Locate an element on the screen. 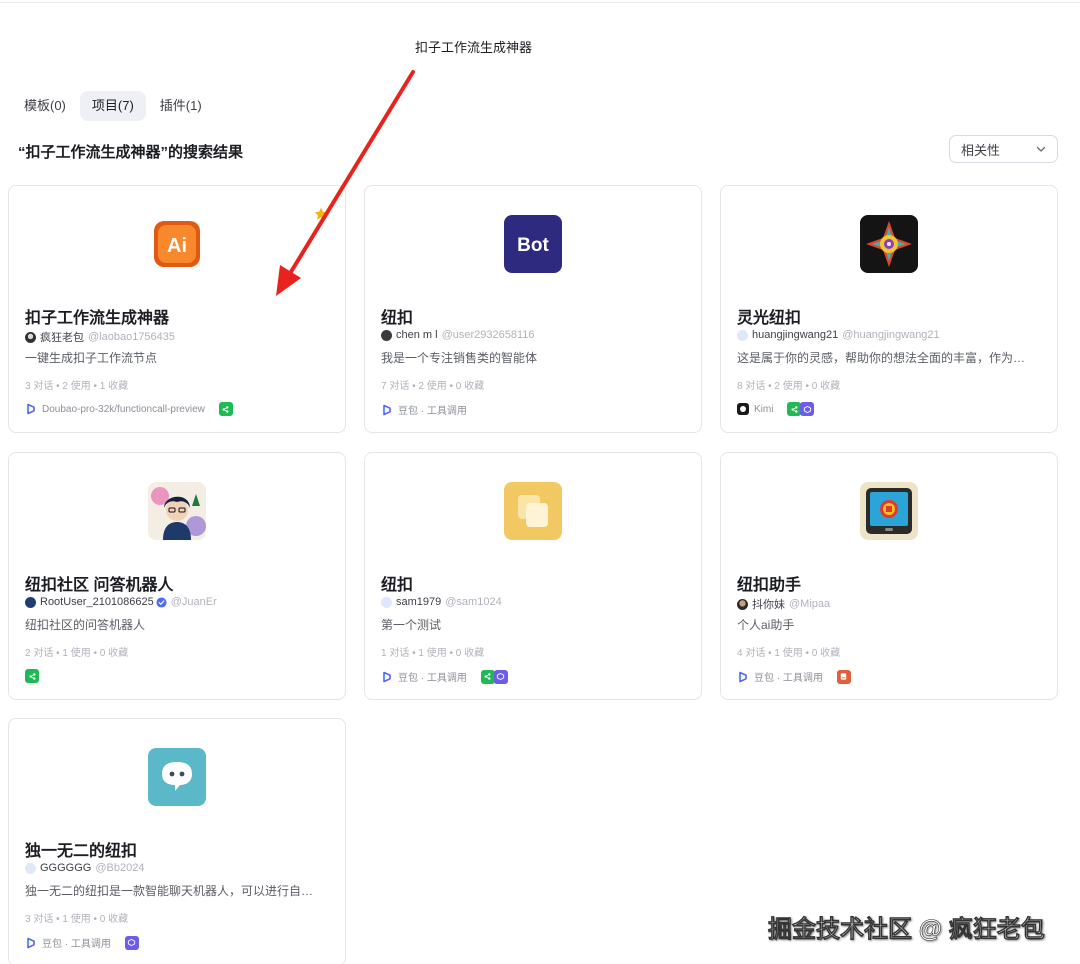 This screenshot has width=1080, height=964. mandala-art-icon is located at coordinates (889, 244).